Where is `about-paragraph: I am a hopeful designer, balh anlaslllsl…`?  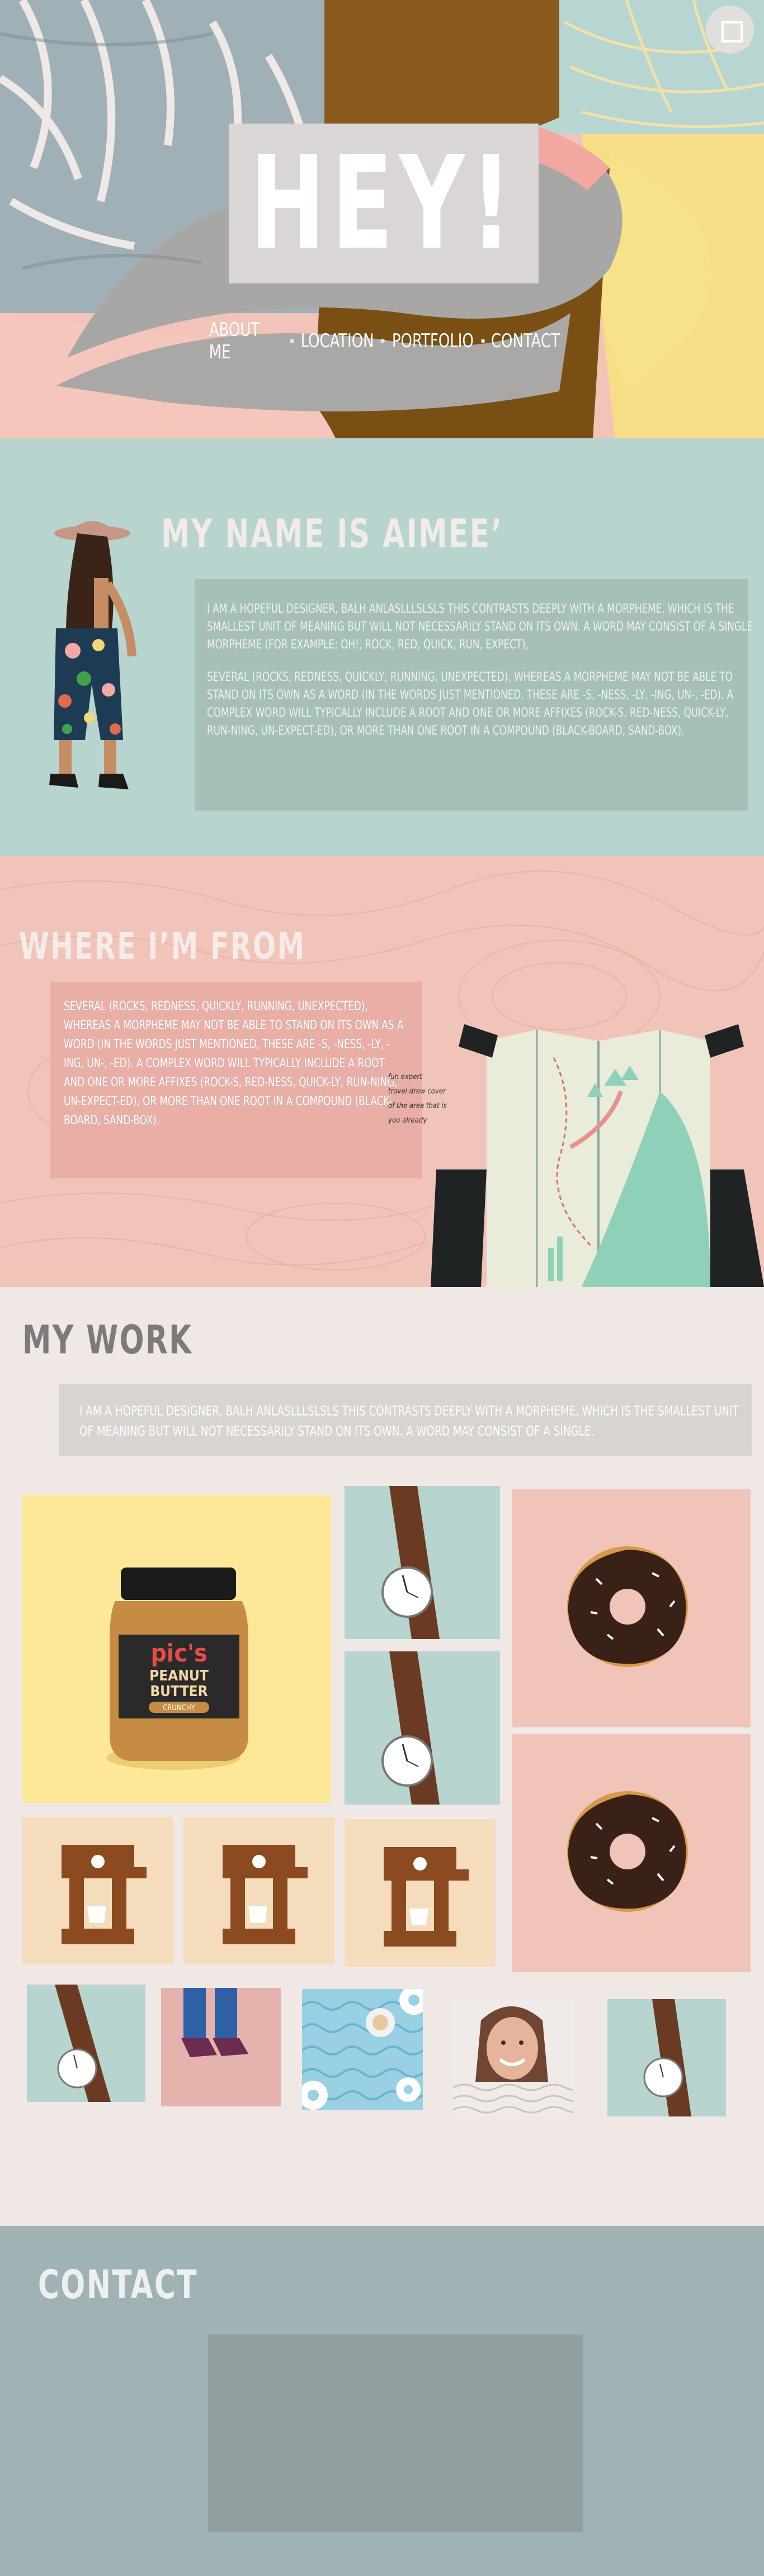
about-paragraph: I am a hopeful designer, balh anlaslllsl… is located at coordinates (480, 627).